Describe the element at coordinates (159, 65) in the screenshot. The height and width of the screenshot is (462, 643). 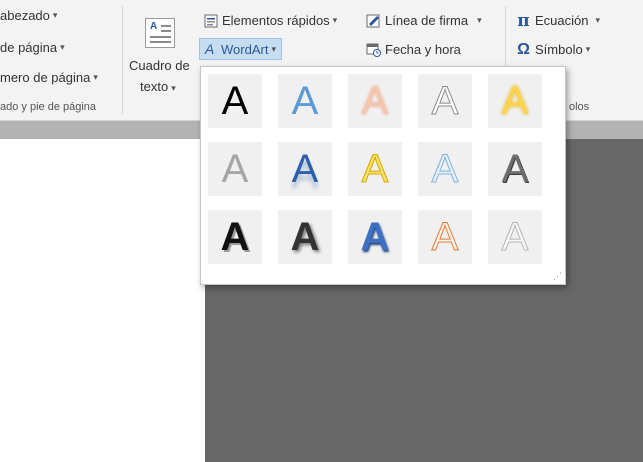
I see `text-box-label: Cuadro de` at that location.